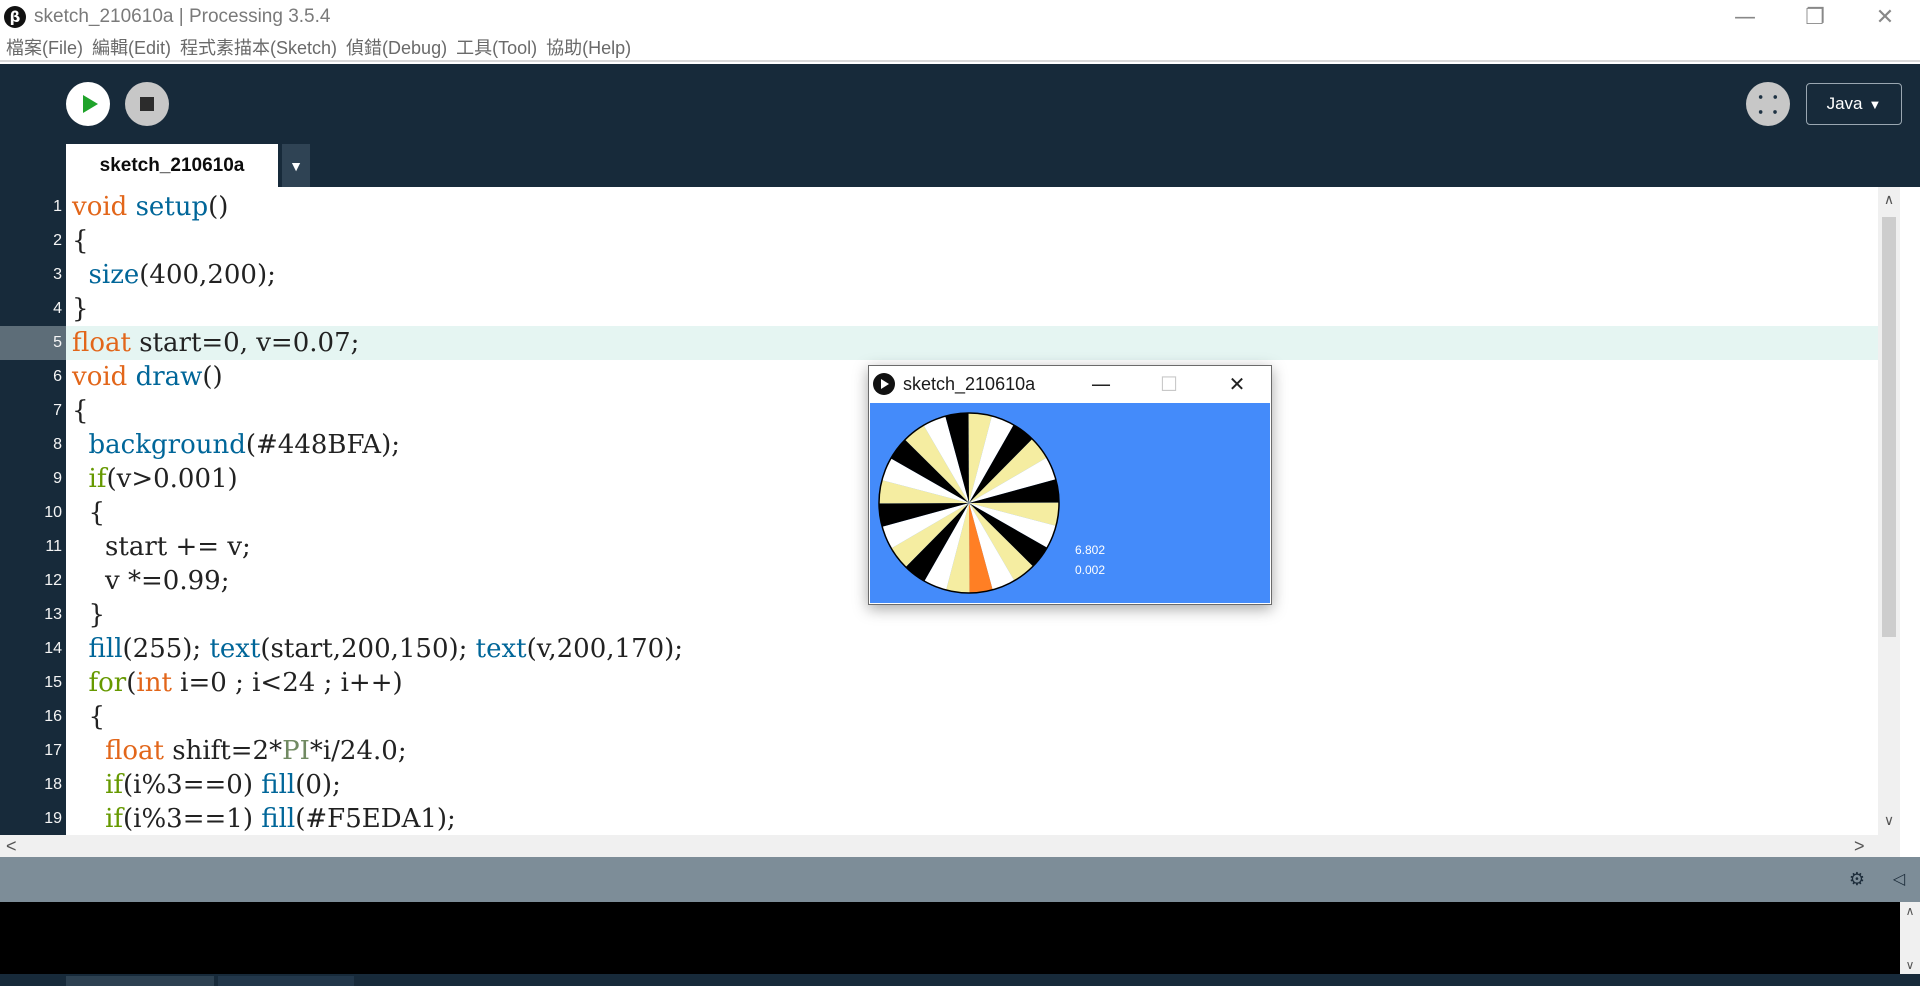 This screenshot has height=986, width=1920. Describe the element at coordinates (57, 206) in the screenshot. I see `line-number: 1` at that location.